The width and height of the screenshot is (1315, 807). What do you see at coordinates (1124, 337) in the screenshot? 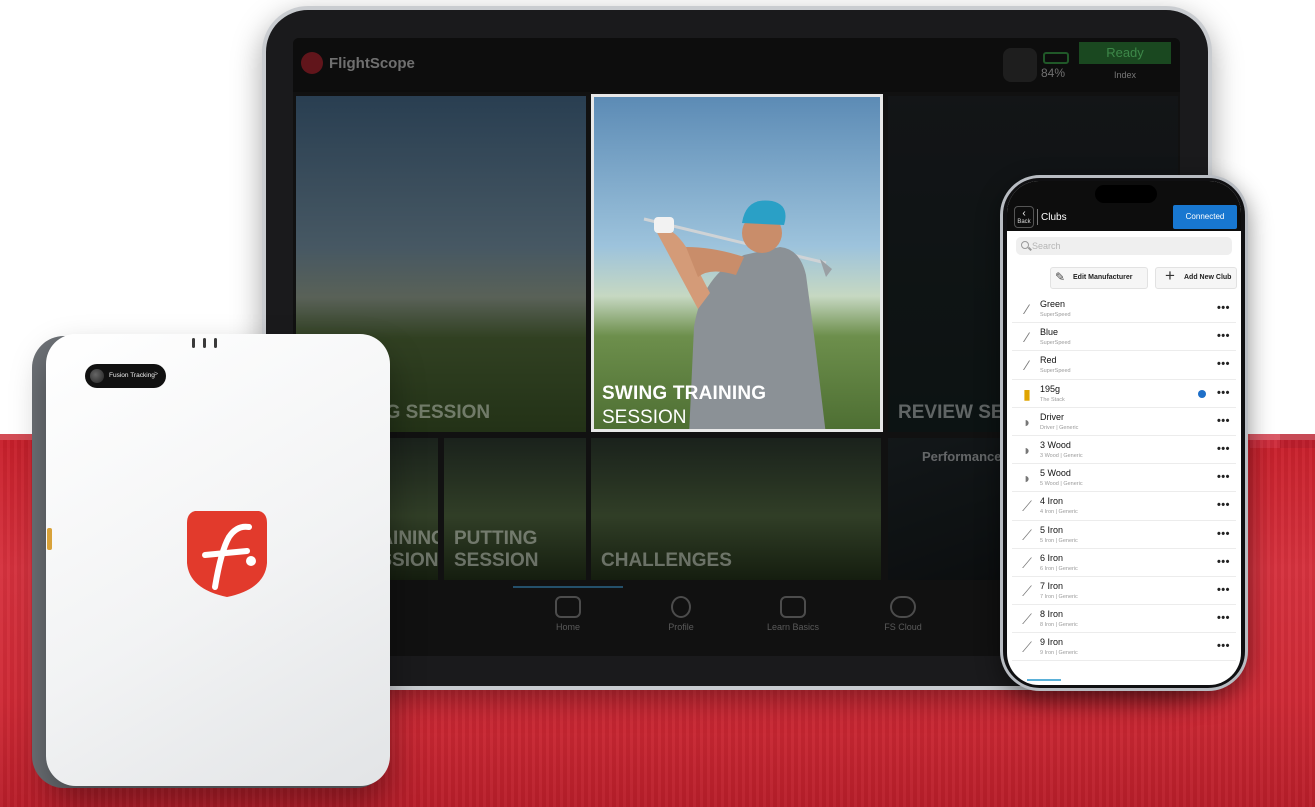
I see `club-row: ⁄ Blue SuperSpeed •••` at bounding box center [1124, 337].